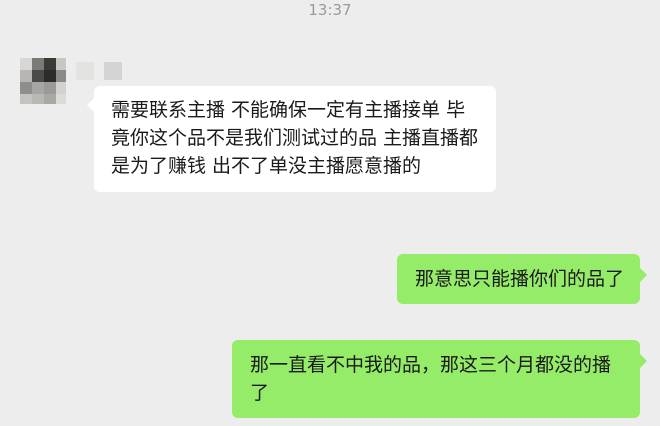 The height and width of the screenshot is (426, 660). Describe the element at coordinates (519, 279) in the screenshot. I see `outgoing-message-text: 那意思只能播你们的品了` at that location.